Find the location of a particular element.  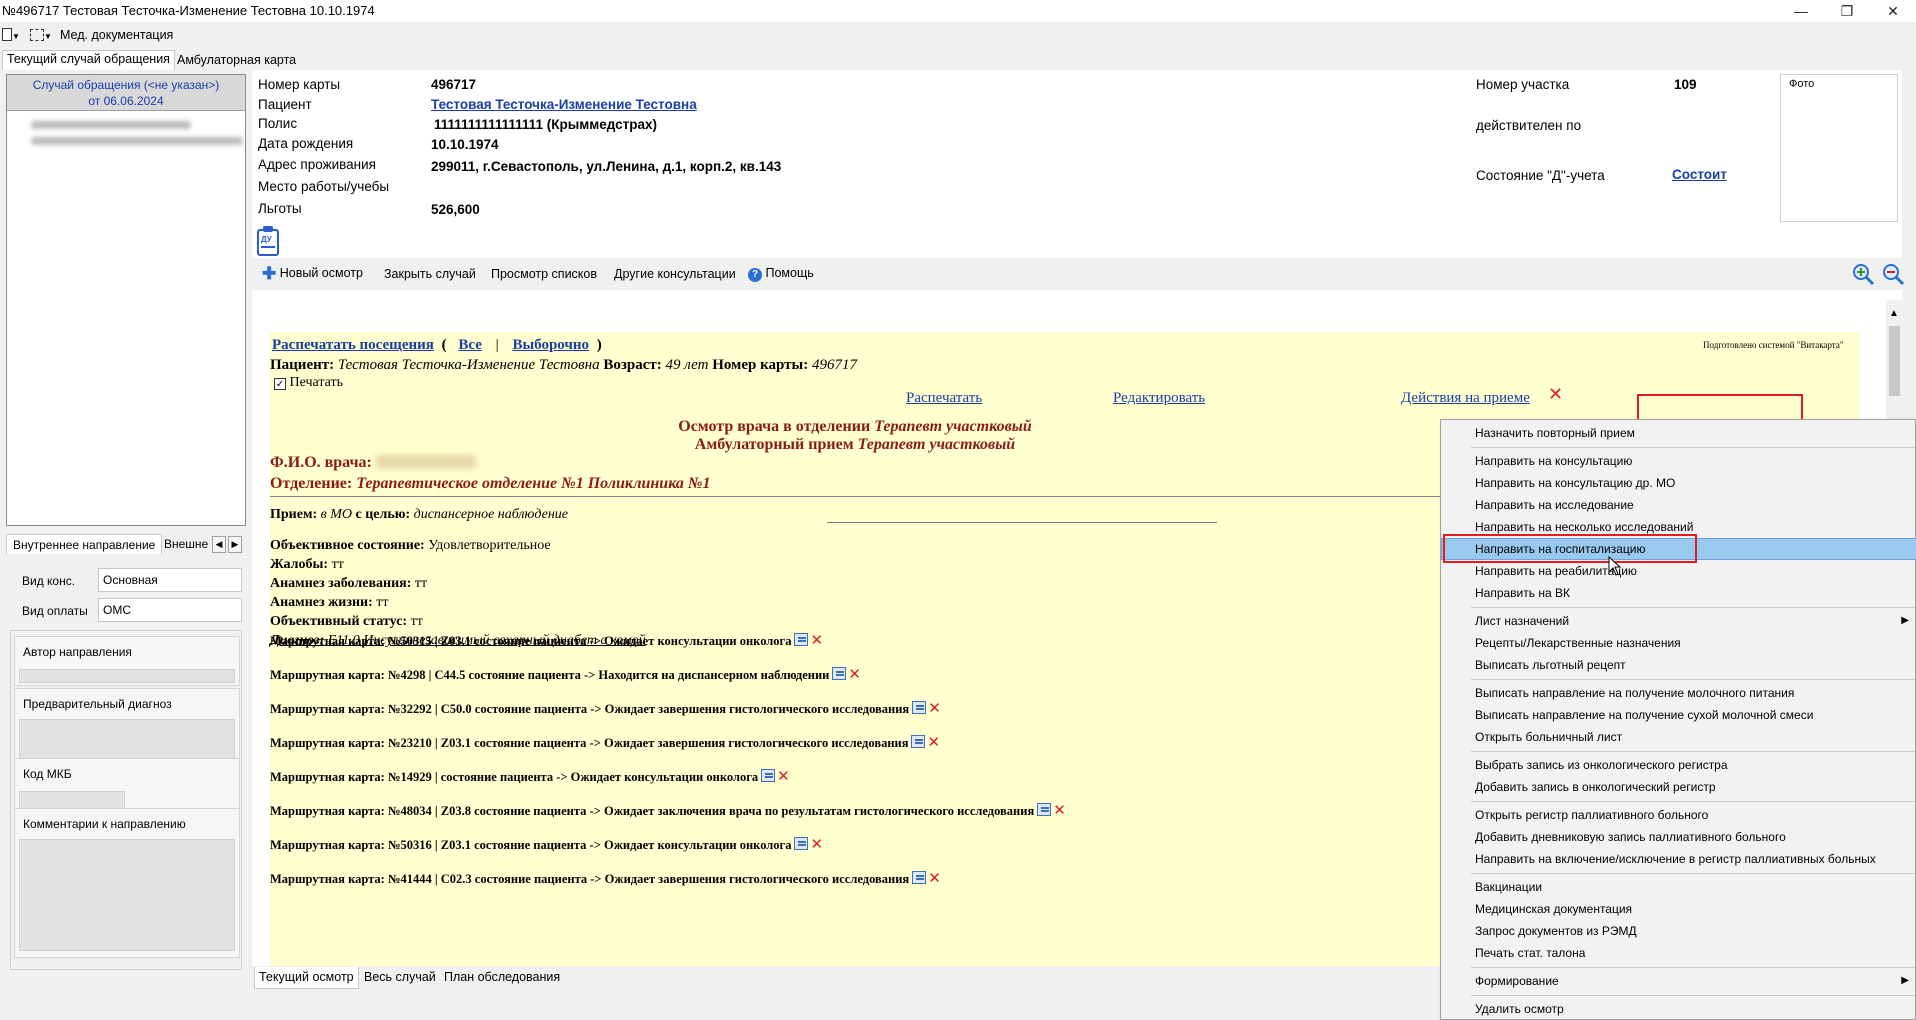

view-lists-button: Просмотр списков is located at coordinates (544, 274).